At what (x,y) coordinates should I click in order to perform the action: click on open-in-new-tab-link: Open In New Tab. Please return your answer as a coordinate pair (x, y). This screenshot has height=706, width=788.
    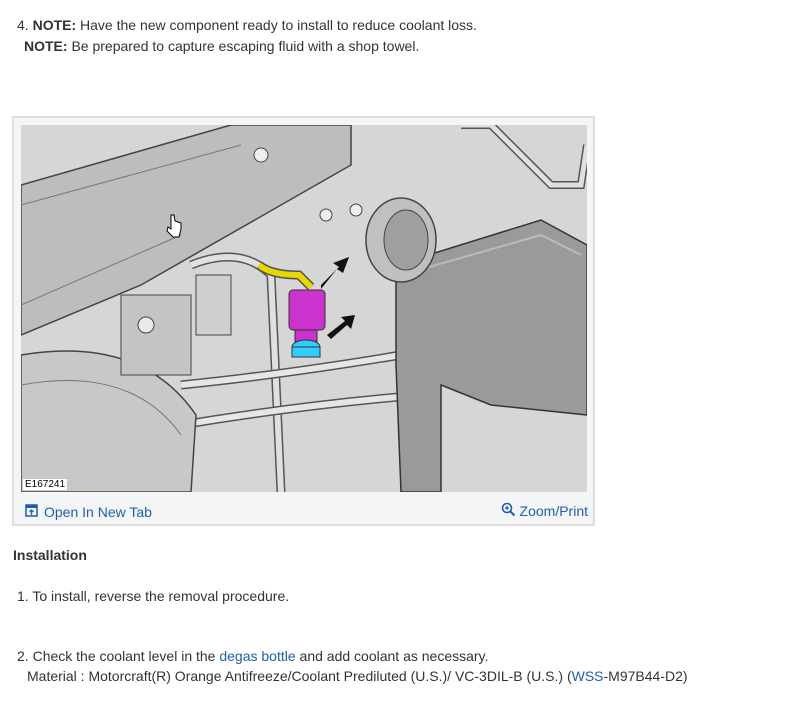
    Looking at the image, I should click on (88, 512).